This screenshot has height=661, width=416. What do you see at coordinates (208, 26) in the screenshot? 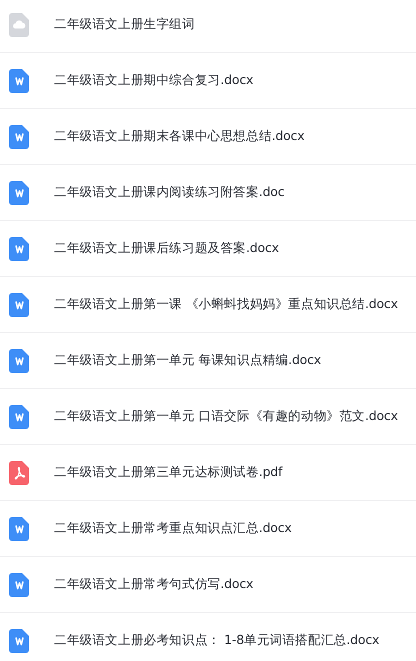
I see `file-row: 二年级语文上册生字组词` at bounding box center [208, 26].